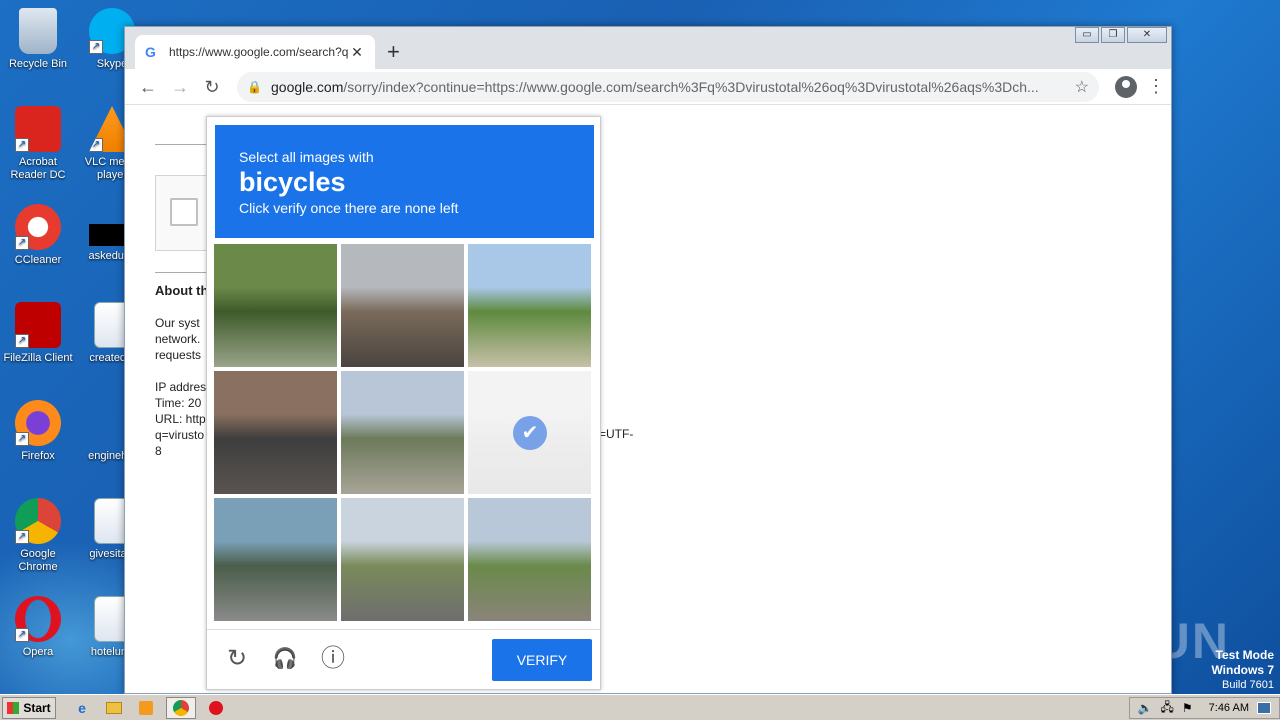  I want to click on filezilla-icon: ↗, so click(38, 325).